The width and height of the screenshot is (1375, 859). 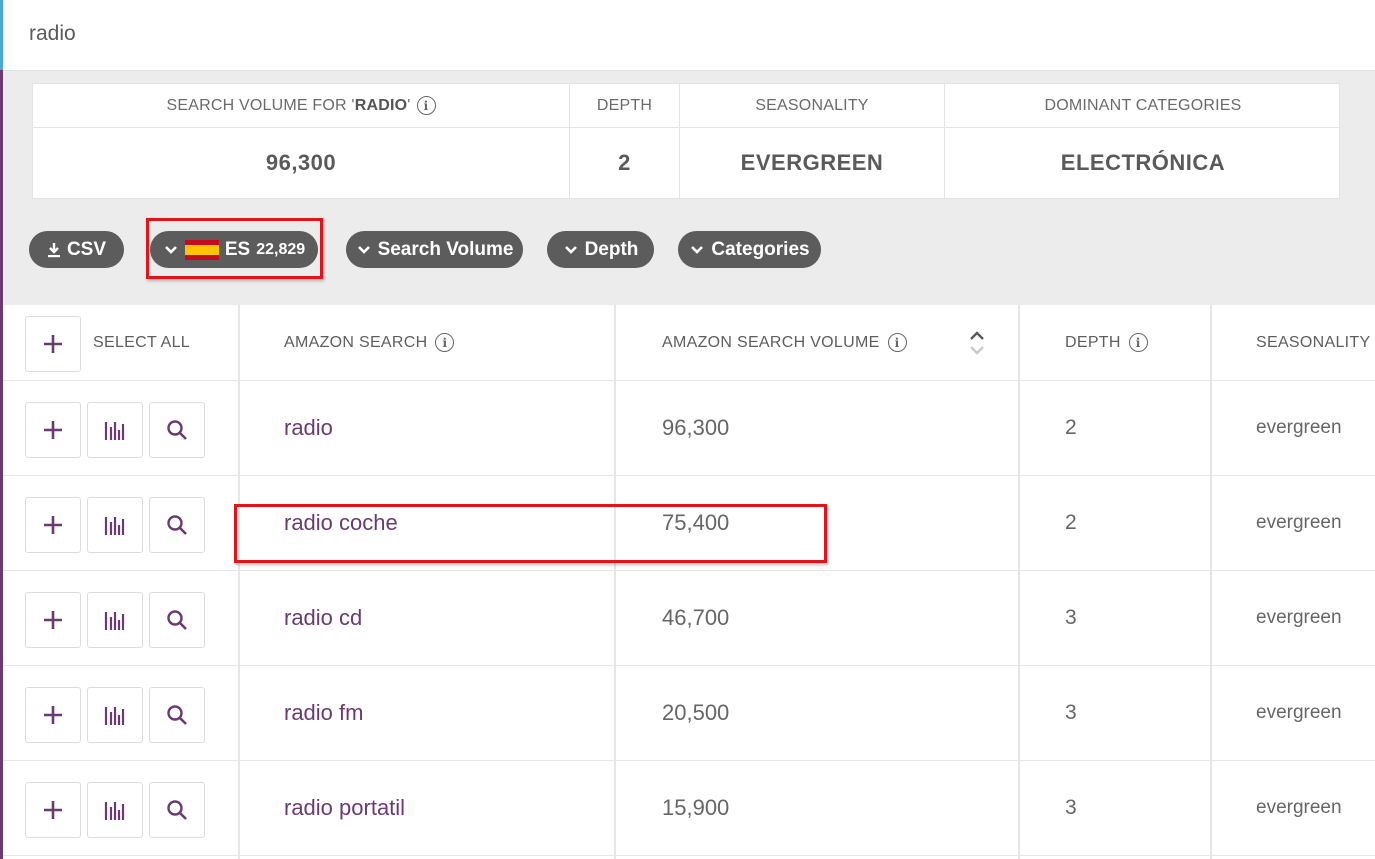 I want to click on csv-button: CSV, so click(x=76, y=249).